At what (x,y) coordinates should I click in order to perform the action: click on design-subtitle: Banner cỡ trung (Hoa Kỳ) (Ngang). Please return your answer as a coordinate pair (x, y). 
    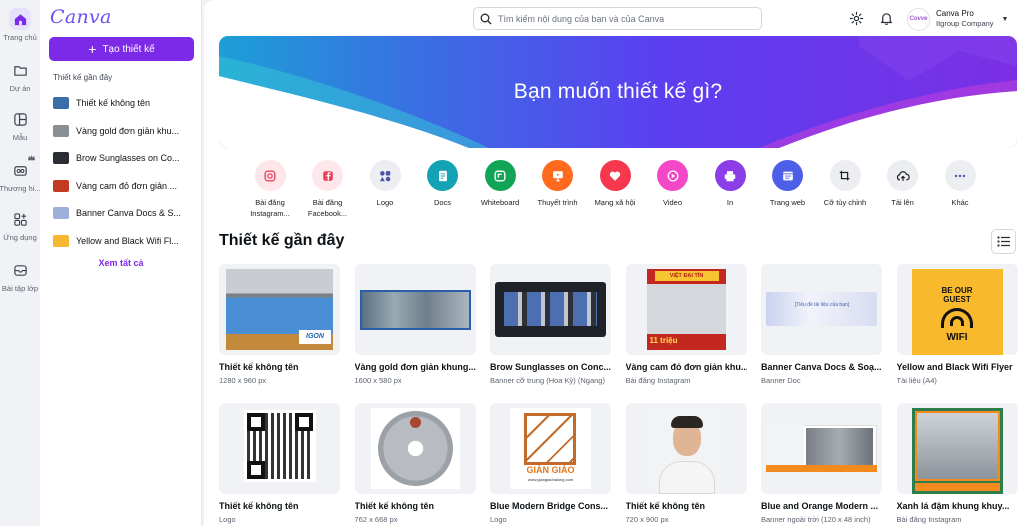
    Looking at the image, I should click on (547, 380).